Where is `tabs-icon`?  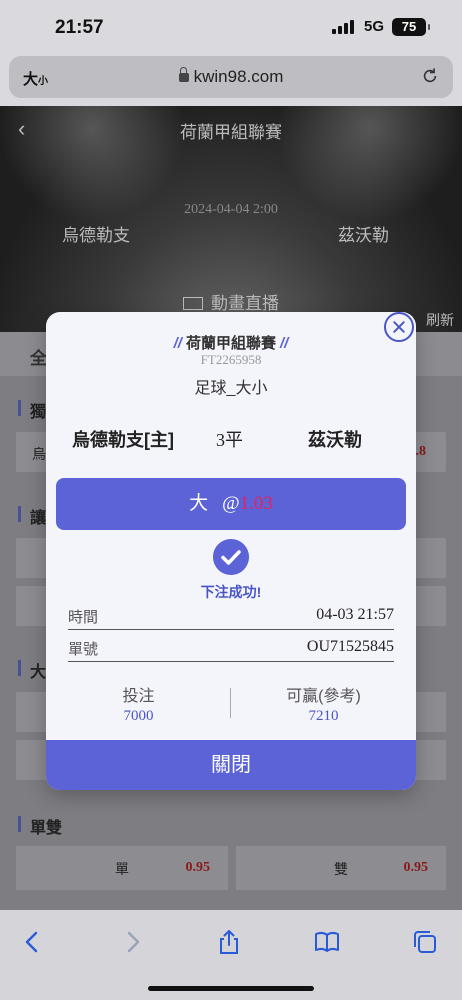
tabs-icon is located at coordinates (425, 942).